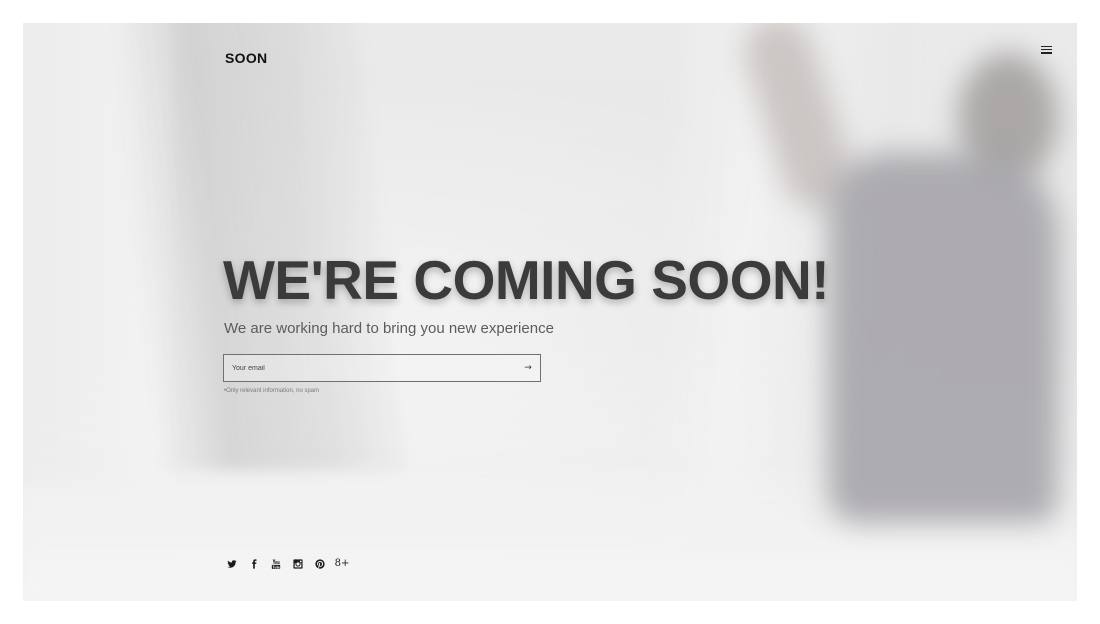  I want to click on facebook-icon, so click(254, 564).